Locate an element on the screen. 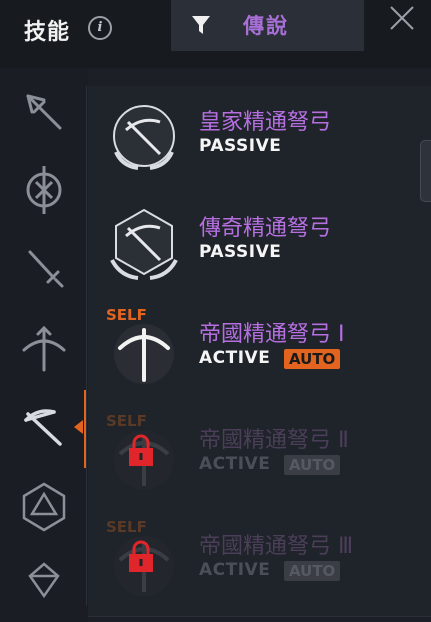 This screenshot has height=622, width=431. crossbow-icon is located at coordinates (43, 427).